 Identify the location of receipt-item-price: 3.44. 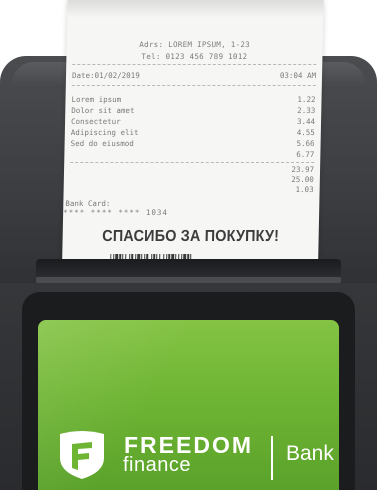
(306, 121).